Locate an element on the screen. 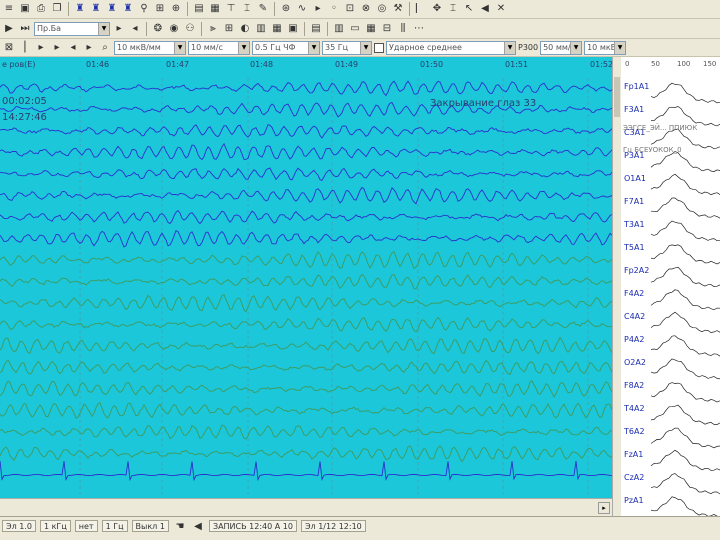 The height and width of the screenshot is (540, 720). cursor-icon: ⌶ is located at coordinates (453, 9).